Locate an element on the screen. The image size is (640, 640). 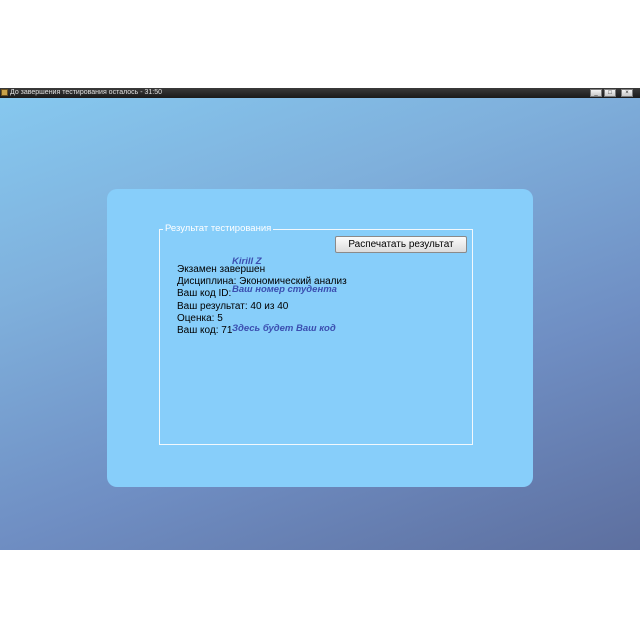
maximize-button: □ is located at coordinates (610, 93).